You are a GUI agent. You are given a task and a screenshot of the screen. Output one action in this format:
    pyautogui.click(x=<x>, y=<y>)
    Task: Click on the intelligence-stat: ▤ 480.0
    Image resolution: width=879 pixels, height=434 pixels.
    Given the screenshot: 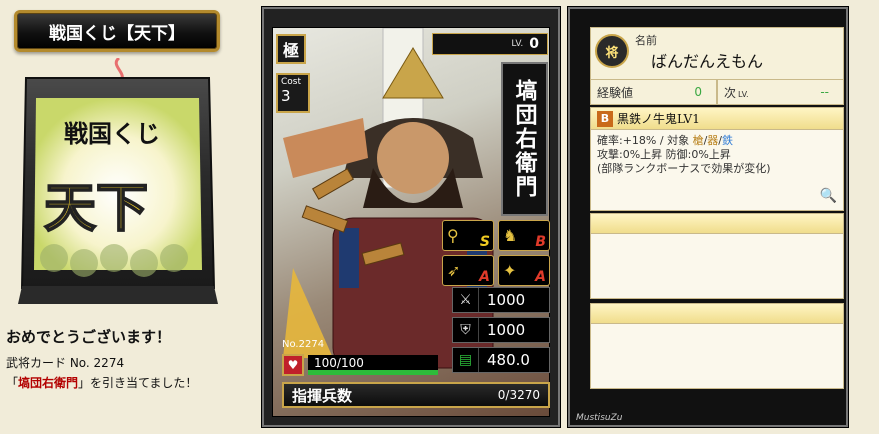 What is the action you would take?
    pyautogui.click(x=501, y=360)
    